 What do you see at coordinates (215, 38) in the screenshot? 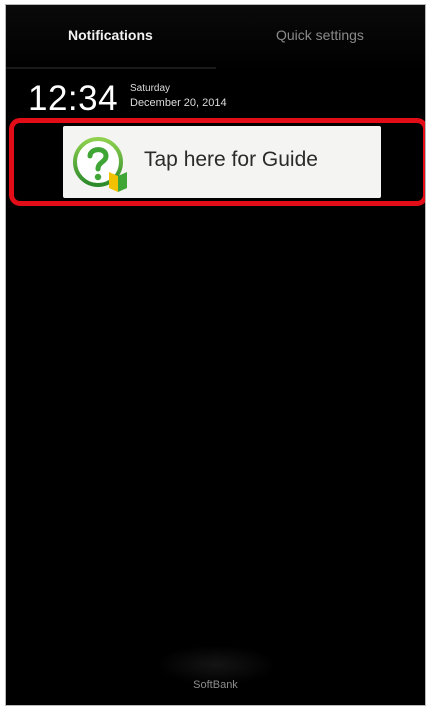
I see `tab-bar: Notifications Quick settings` at bounding box center [215, 38].